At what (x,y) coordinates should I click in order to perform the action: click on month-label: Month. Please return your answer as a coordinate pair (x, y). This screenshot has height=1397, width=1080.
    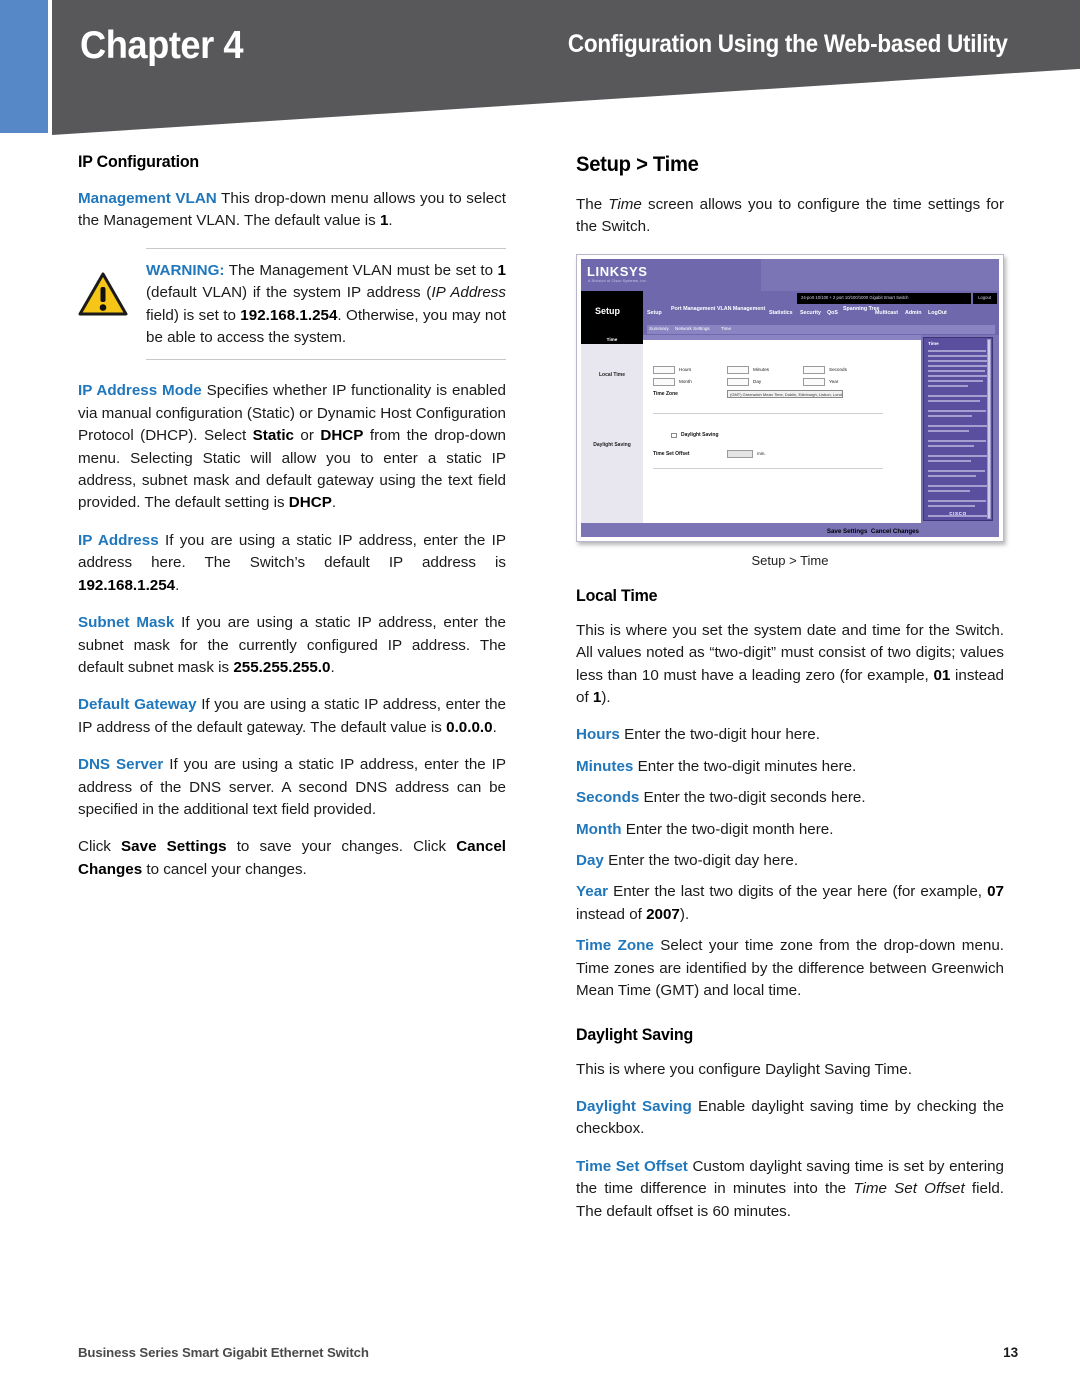
    Looking at the image, I should click on (685, 381).